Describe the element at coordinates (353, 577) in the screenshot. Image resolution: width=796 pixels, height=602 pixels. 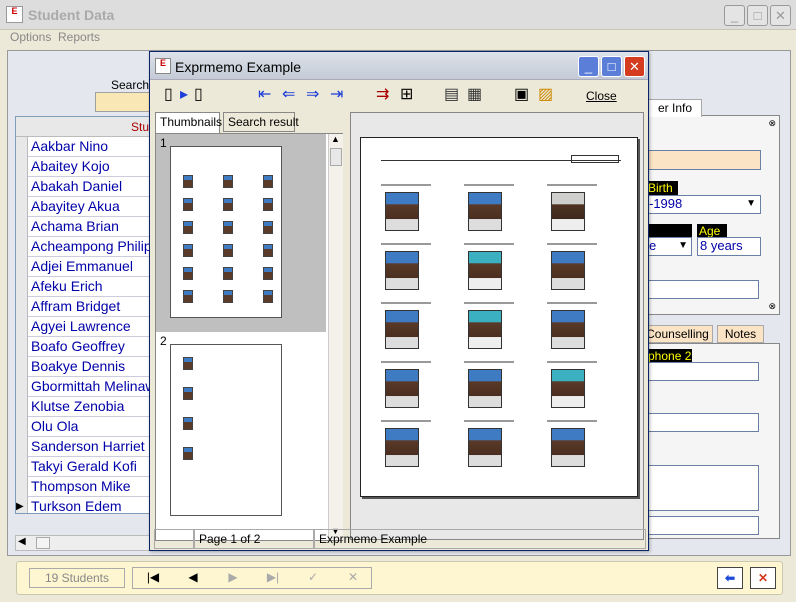
I see `cancel-record-button: ✕` at that location.